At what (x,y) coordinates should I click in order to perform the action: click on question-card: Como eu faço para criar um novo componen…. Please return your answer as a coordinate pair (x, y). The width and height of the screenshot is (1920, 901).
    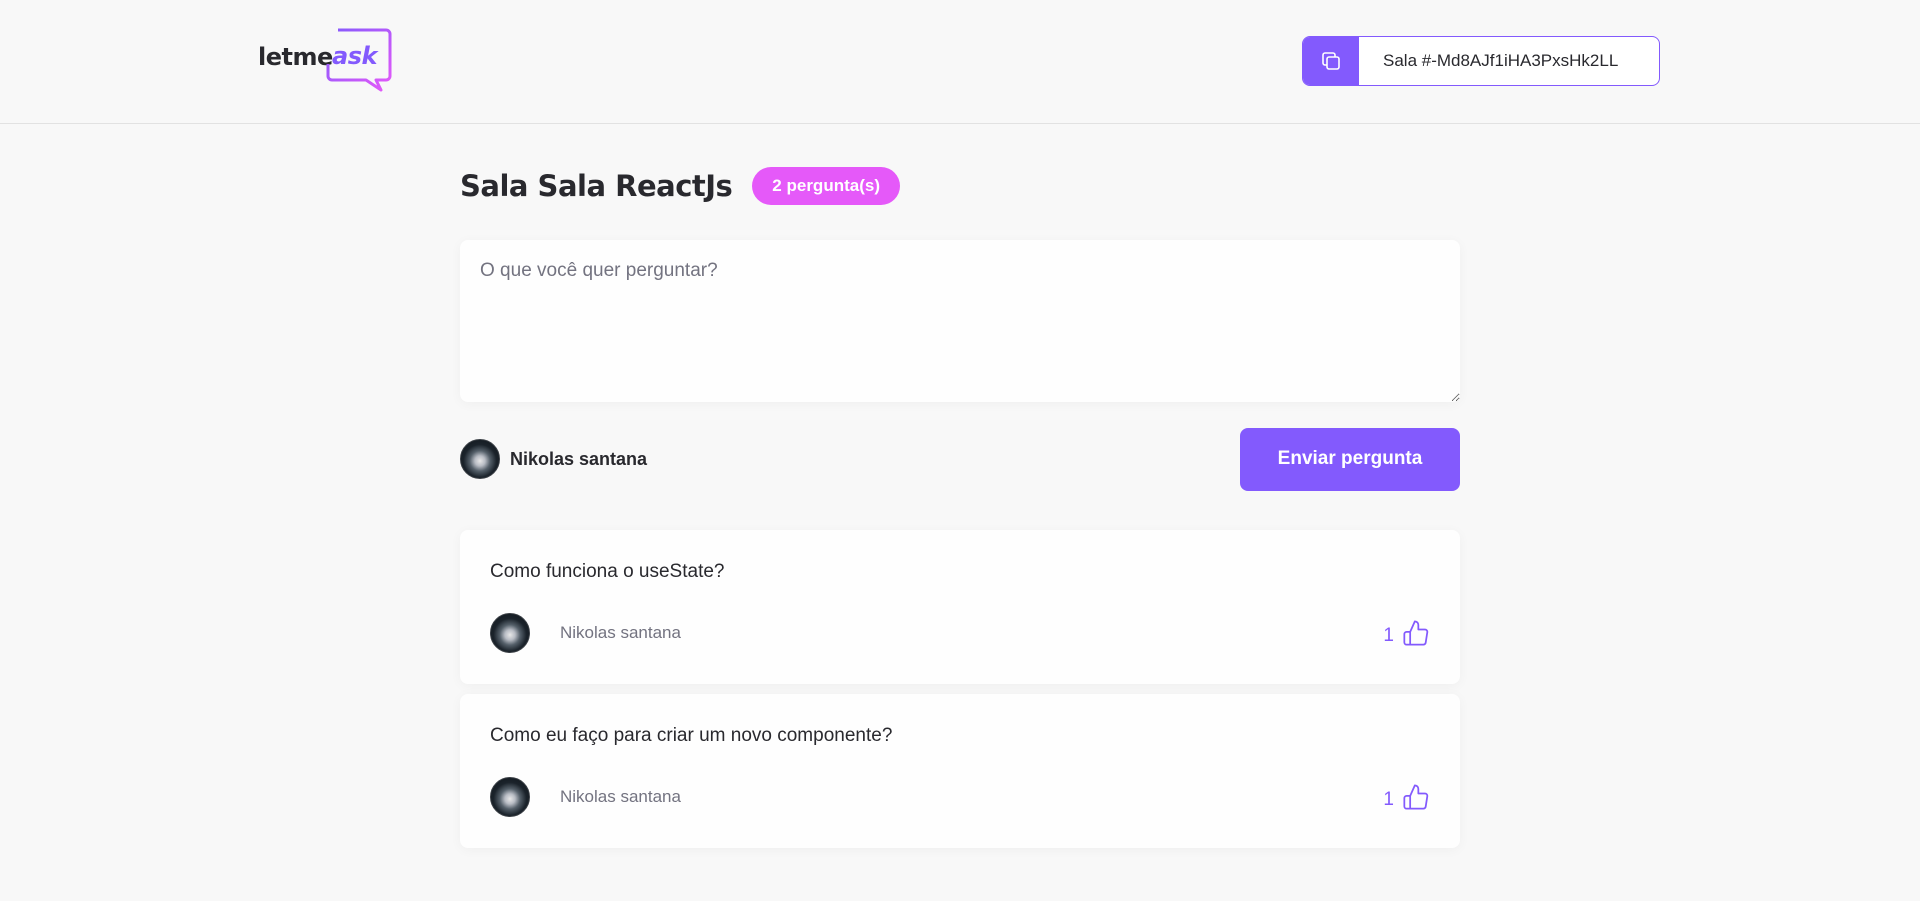
    Looking at the image, I should click on (960, 771).